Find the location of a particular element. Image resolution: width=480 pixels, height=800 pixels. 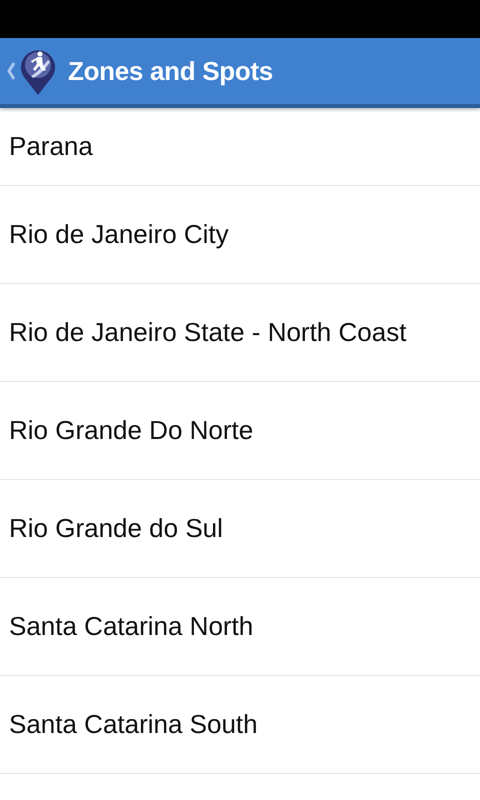

zone-list-item: Parana is located at coordinates (240, 147).